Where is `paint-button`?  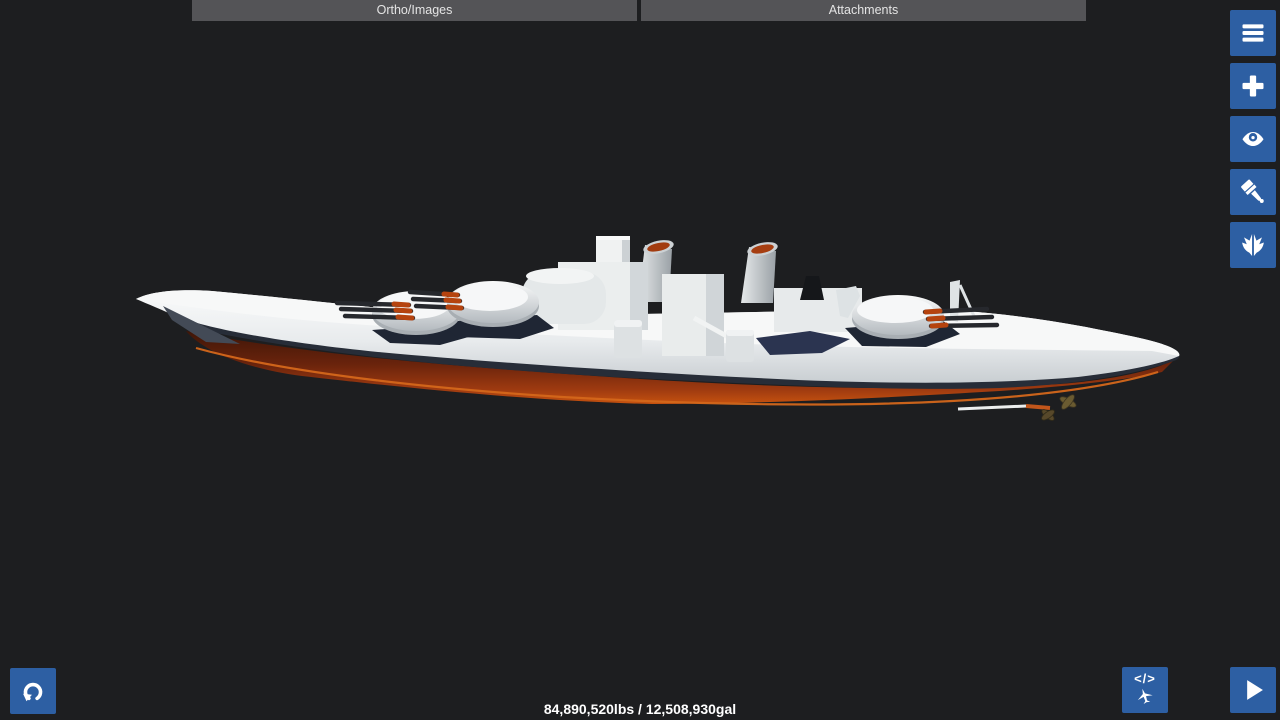 paint-button is located at coordinates (1253, 192).